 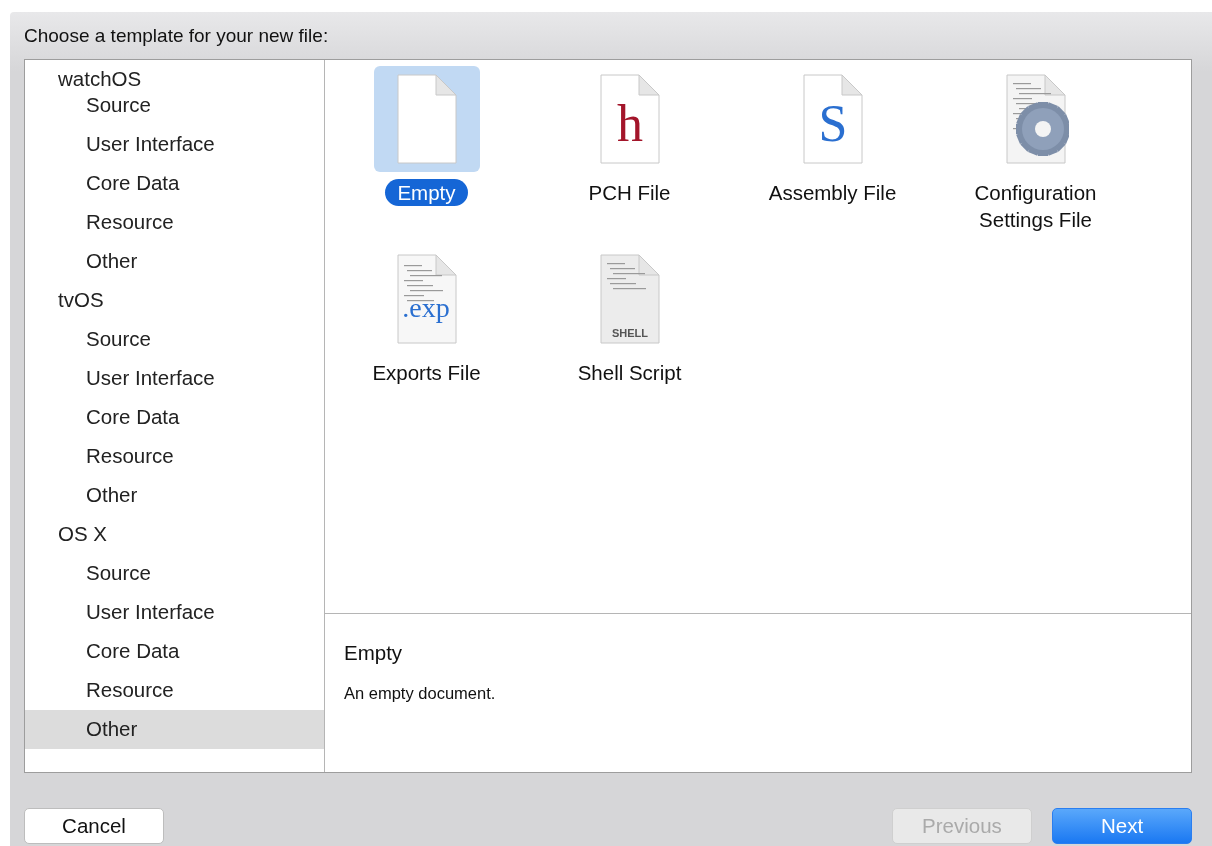 I want to click on template-tile: S, so click(x=832, y=119).